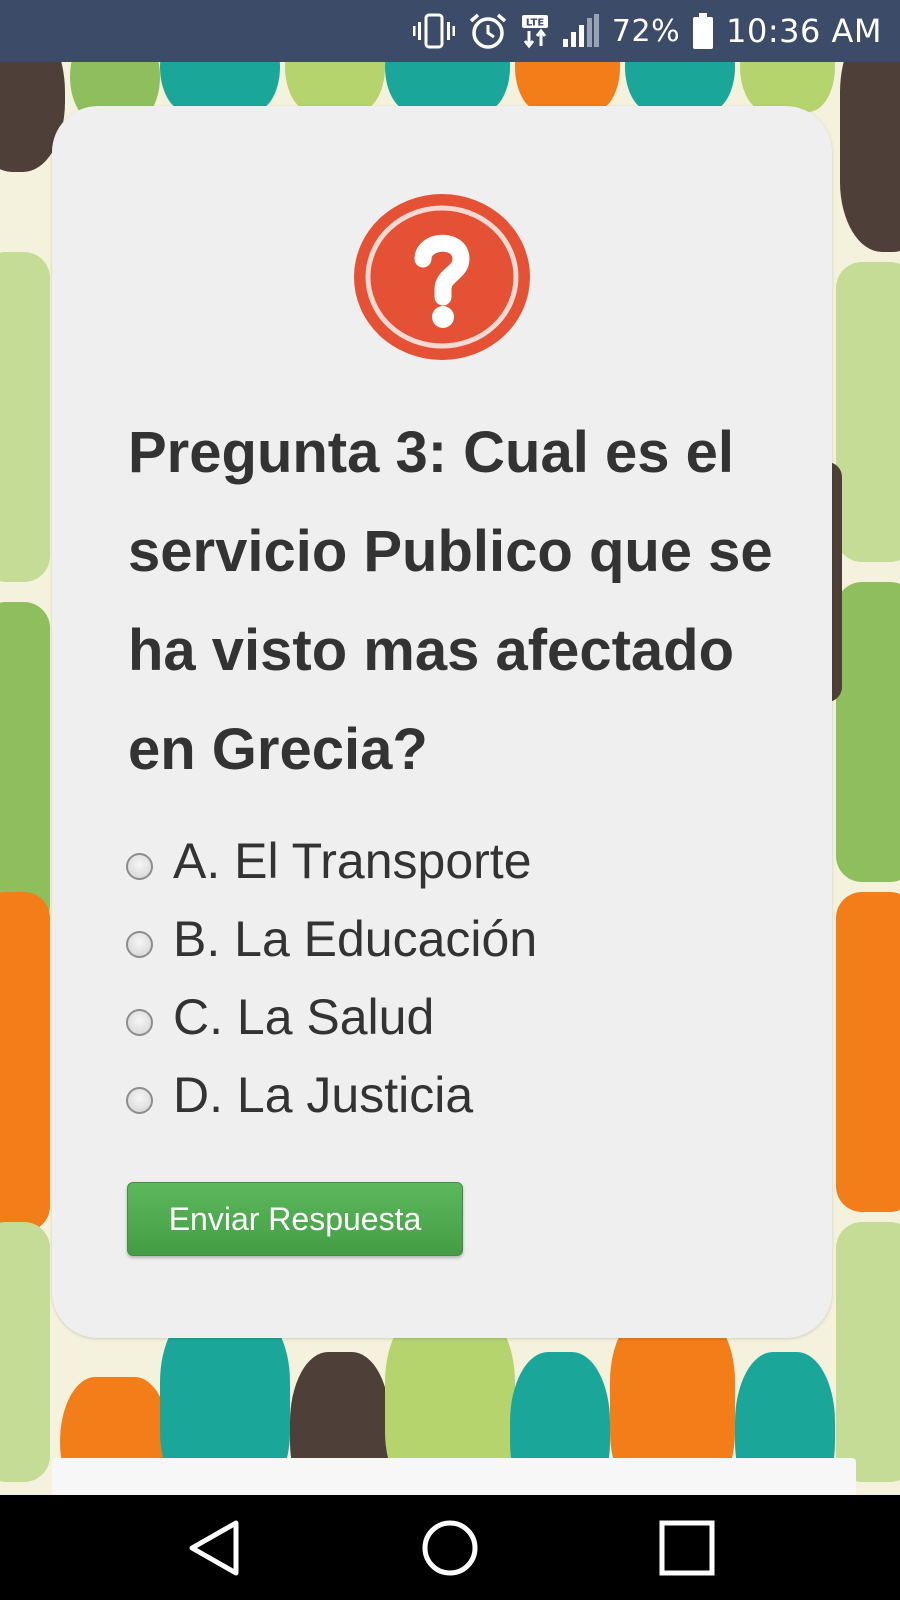  Describe the element at coordinates (434, 31) in the screenshot. I see `vibrate-icon` at that location.